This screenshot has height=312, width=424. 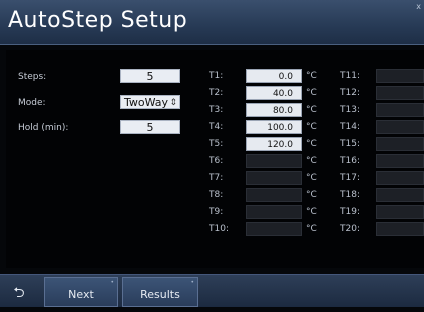 I want to click on steps-label: Steps:, so click(x=32, y=77).